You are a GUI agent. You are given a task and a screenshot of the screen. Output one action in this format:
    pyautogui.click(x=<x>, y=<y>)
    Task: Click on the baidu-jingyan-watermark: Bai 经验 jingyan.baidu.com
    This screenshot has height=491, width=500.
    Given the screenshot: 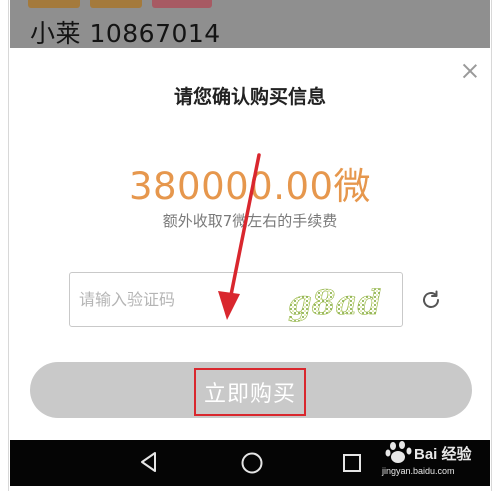 What is the action you would take?
    pyautogui.click(x=435, y=459)
    